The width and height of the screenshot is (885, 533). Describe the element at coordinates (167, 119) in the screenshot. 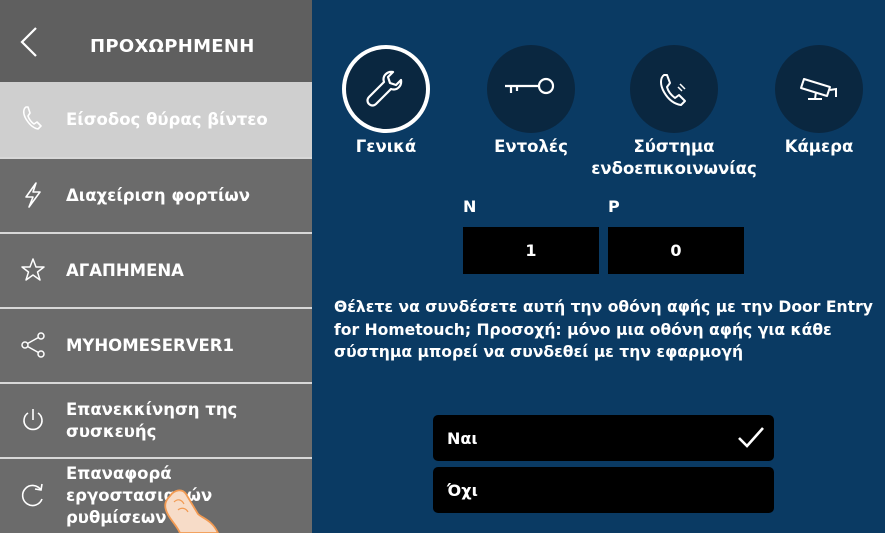

I see `sidebar-item-label: Είσοδος θύρας βίντεο` at that location.